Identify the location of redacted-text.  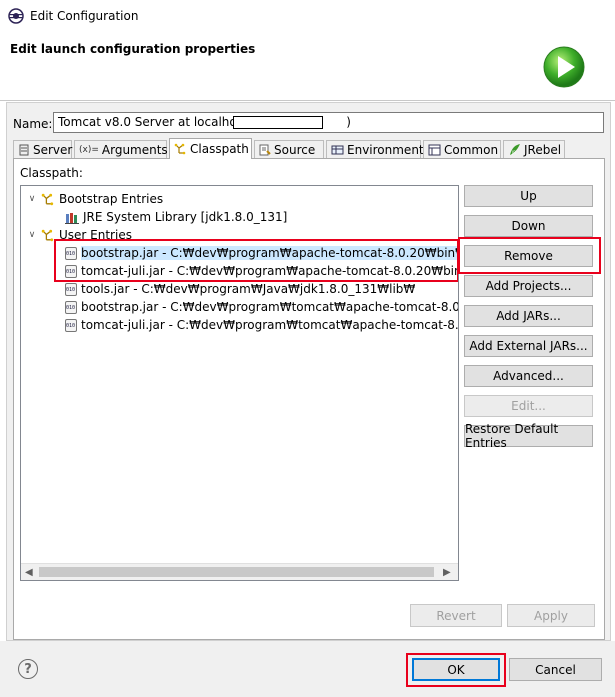
(278, 122).